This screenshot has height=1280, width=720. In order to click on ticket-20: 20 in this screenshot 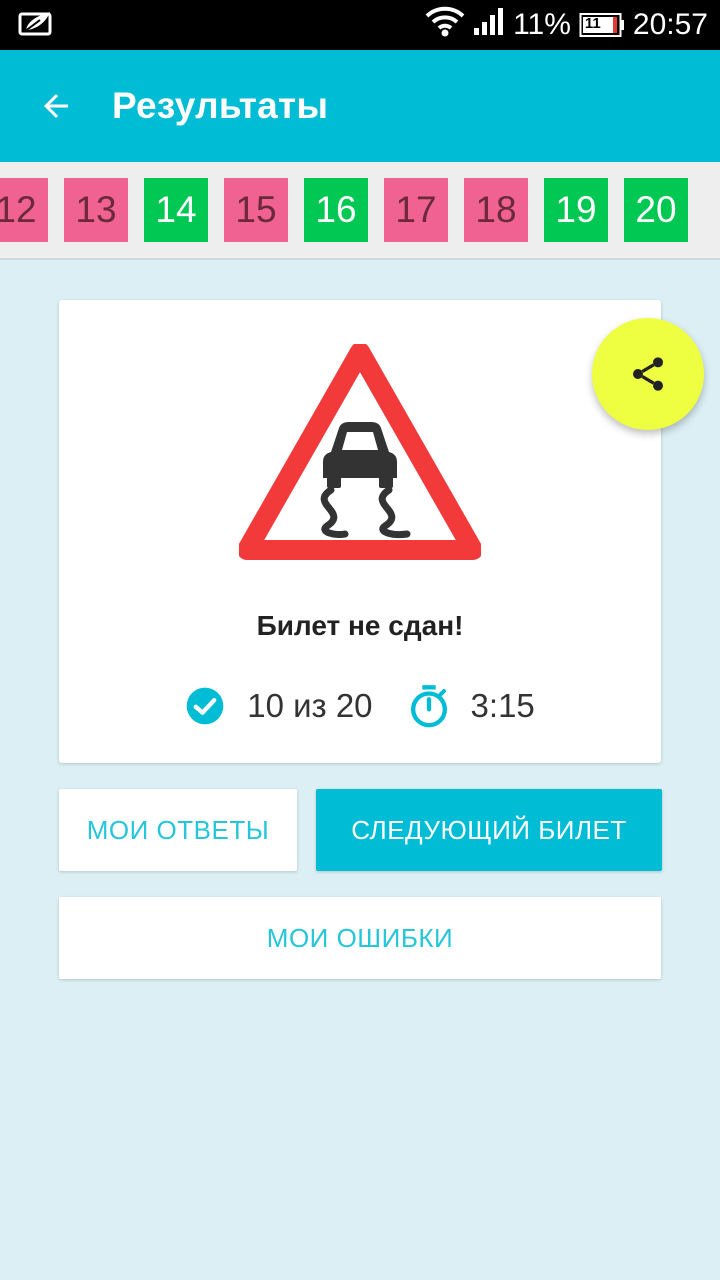, I will do `click(656, 210)`.